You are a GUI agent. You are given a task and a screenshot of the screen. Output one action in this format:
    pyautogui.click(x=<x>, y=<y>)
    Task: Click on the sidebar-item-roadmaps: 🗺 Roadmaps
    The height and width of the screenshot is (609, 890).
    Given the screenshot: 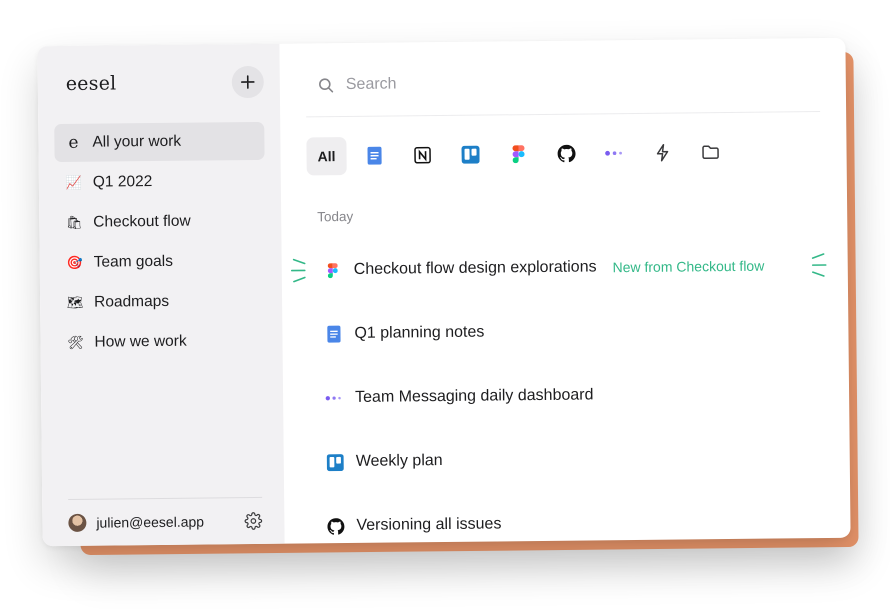 What is the action you would take?
    pyautogui.click(x=161, y=302)
    